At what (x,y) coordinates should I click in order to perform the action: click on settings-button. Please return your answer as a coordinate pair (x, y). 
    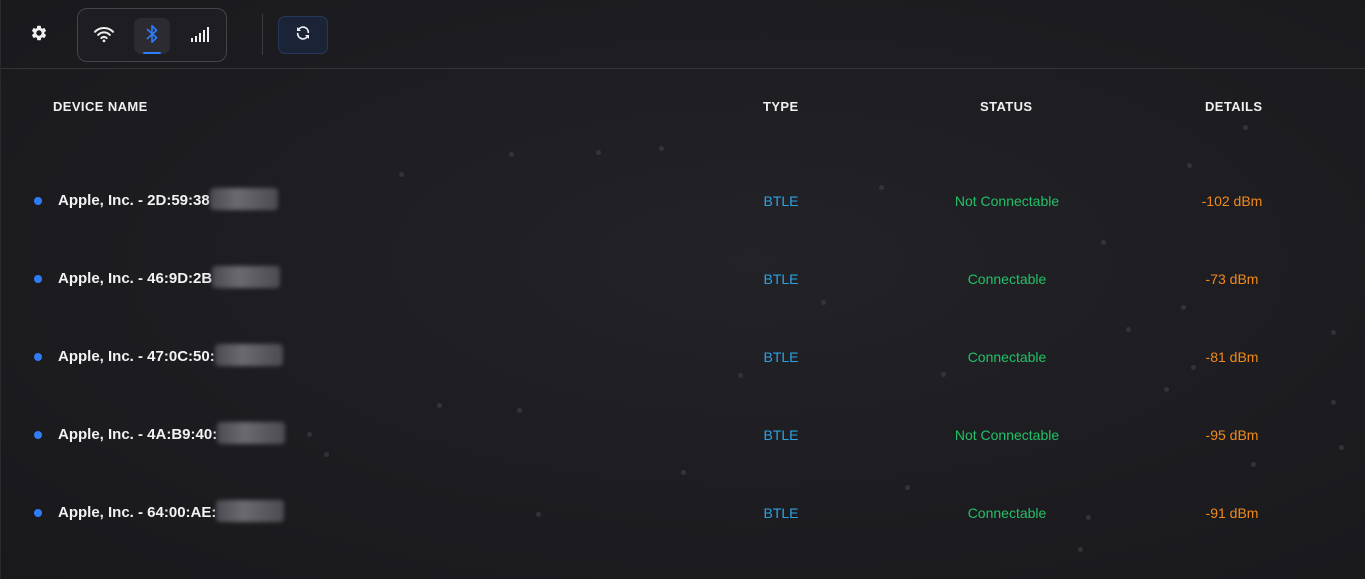
    Looking at the image, I should click on (39, 35).